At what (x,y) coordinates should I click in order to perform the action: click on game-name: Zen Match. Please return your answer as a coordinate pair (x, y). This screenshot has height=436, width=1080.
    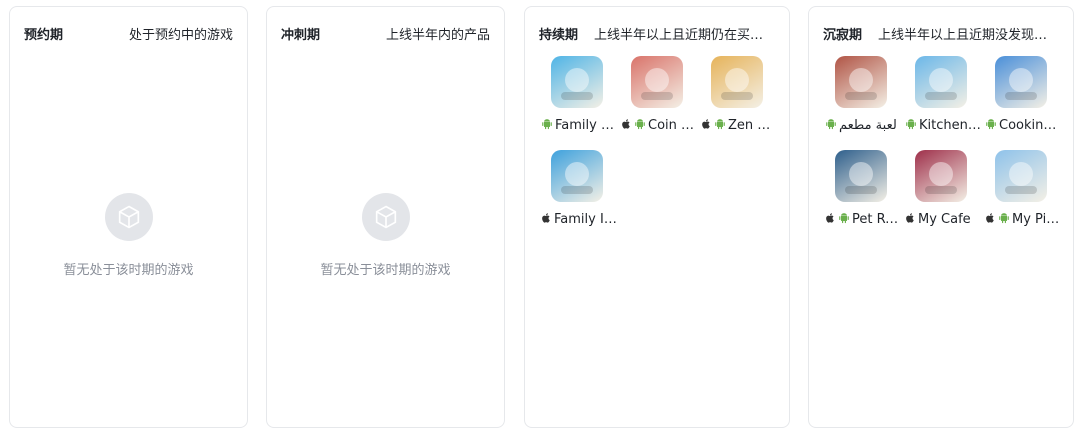
    Looking at the image, I should click on (752, 125).